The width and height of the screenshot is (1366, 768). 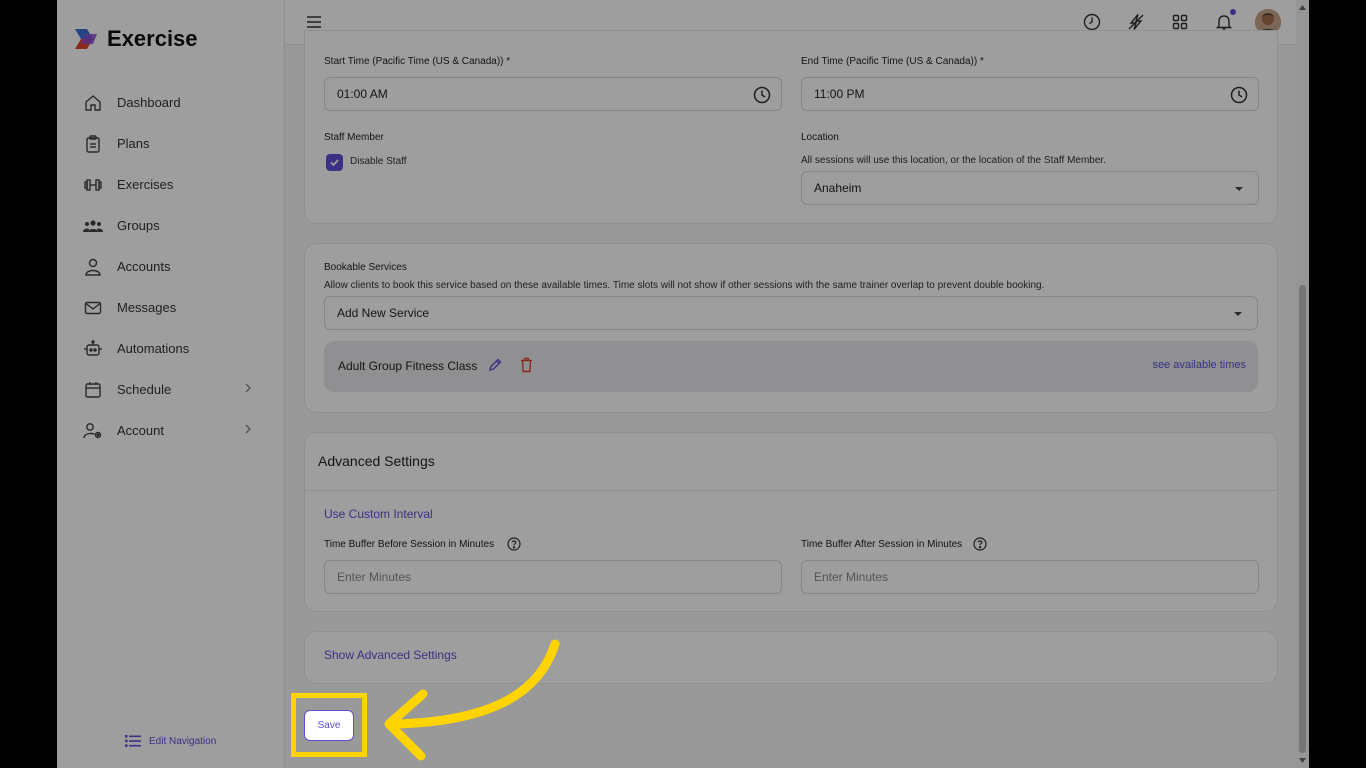 I want to click on user-icon, so click(x=93, y=267).